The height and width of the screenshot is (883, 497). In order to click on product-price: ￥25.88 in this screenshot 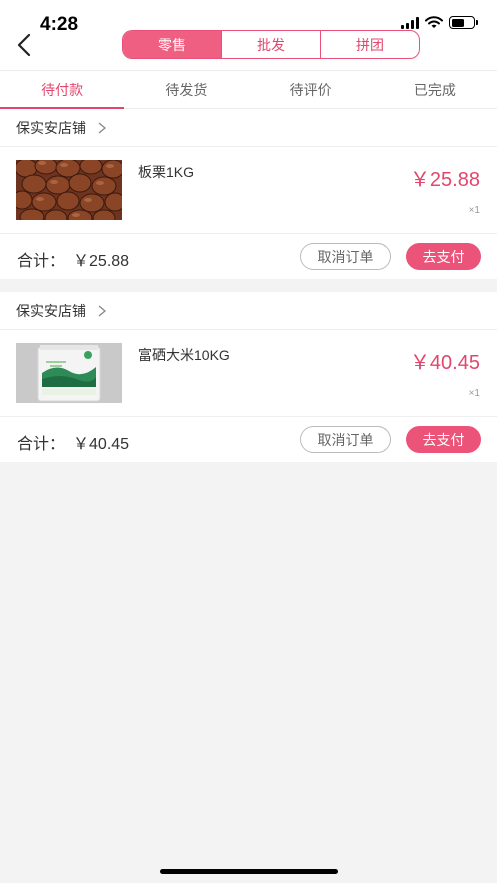, I will do `click(444, 180)`.